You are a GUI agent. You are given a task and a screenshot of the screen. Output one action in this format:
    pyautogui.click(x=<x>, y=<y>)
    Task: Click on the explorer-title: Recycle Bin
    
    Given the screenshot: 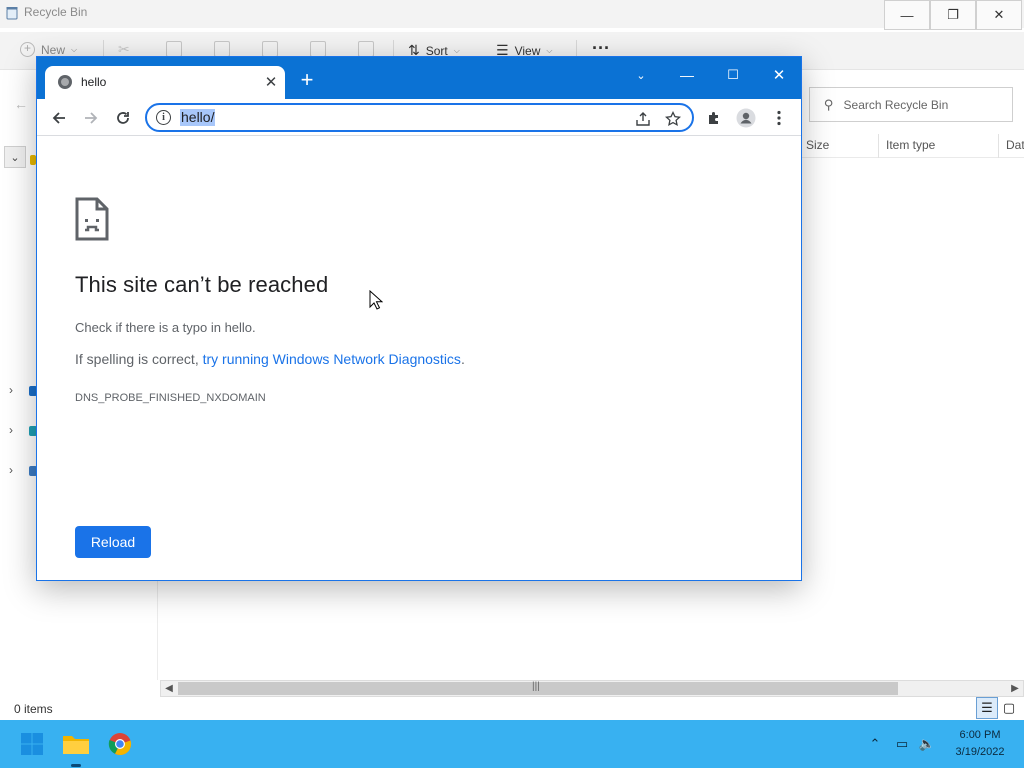 What is the action you would take?
    pyautogui.click(x=56, y=12)
    